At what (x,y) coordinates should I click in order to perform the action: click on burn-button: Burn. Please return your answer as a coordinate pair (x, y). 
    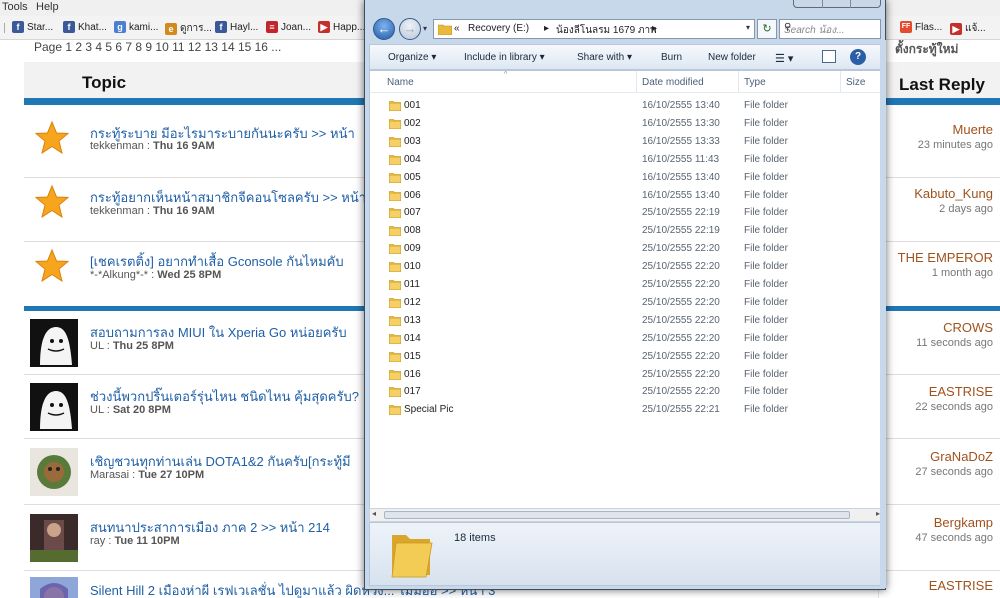
    Looking at the image, I should click on (671, 57).